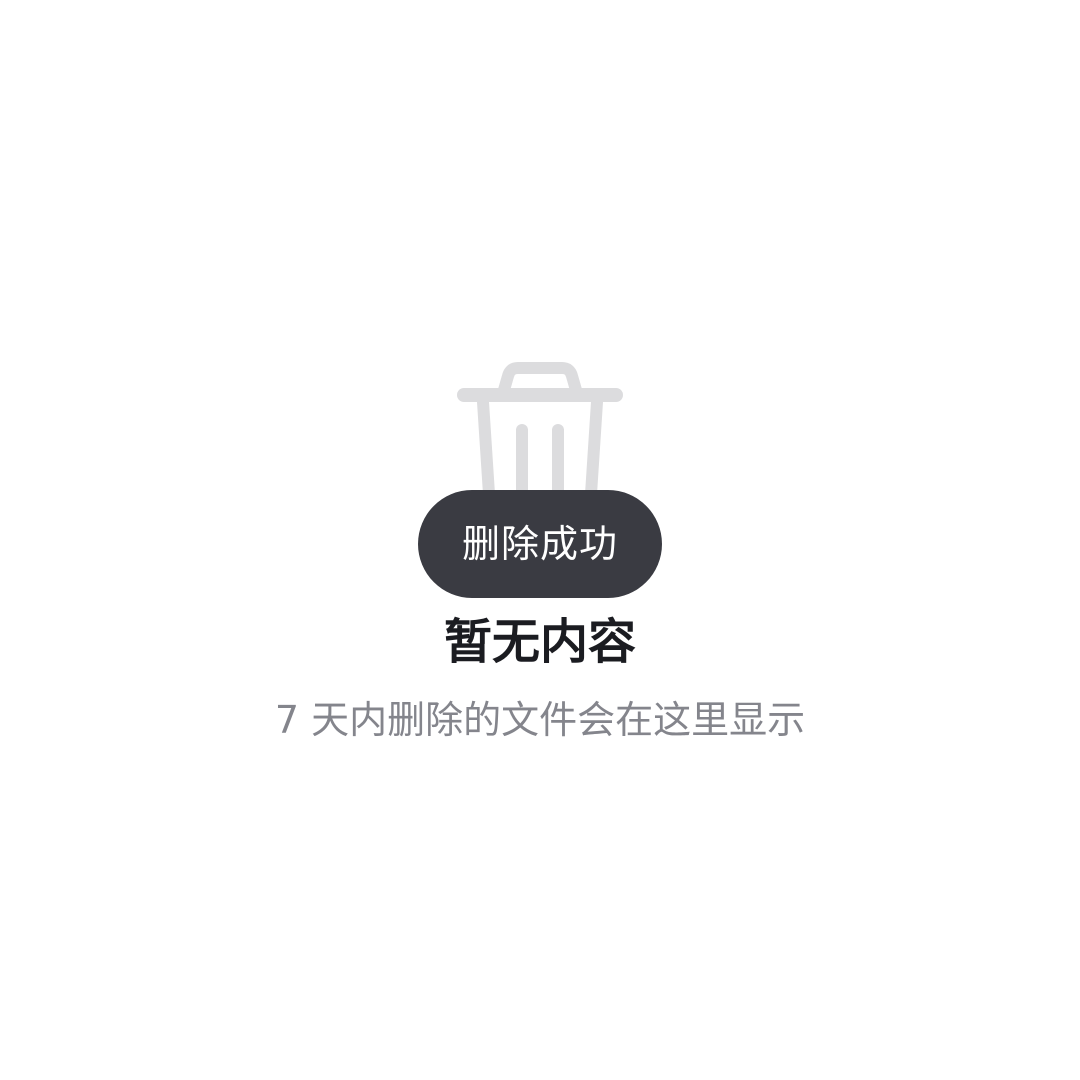 The image size is (1080, 1080). What do you see at coordinates (539, 642) in the screenshot?
I see `empty-state-title: 暂无内容` at bounding box center [539, 642].